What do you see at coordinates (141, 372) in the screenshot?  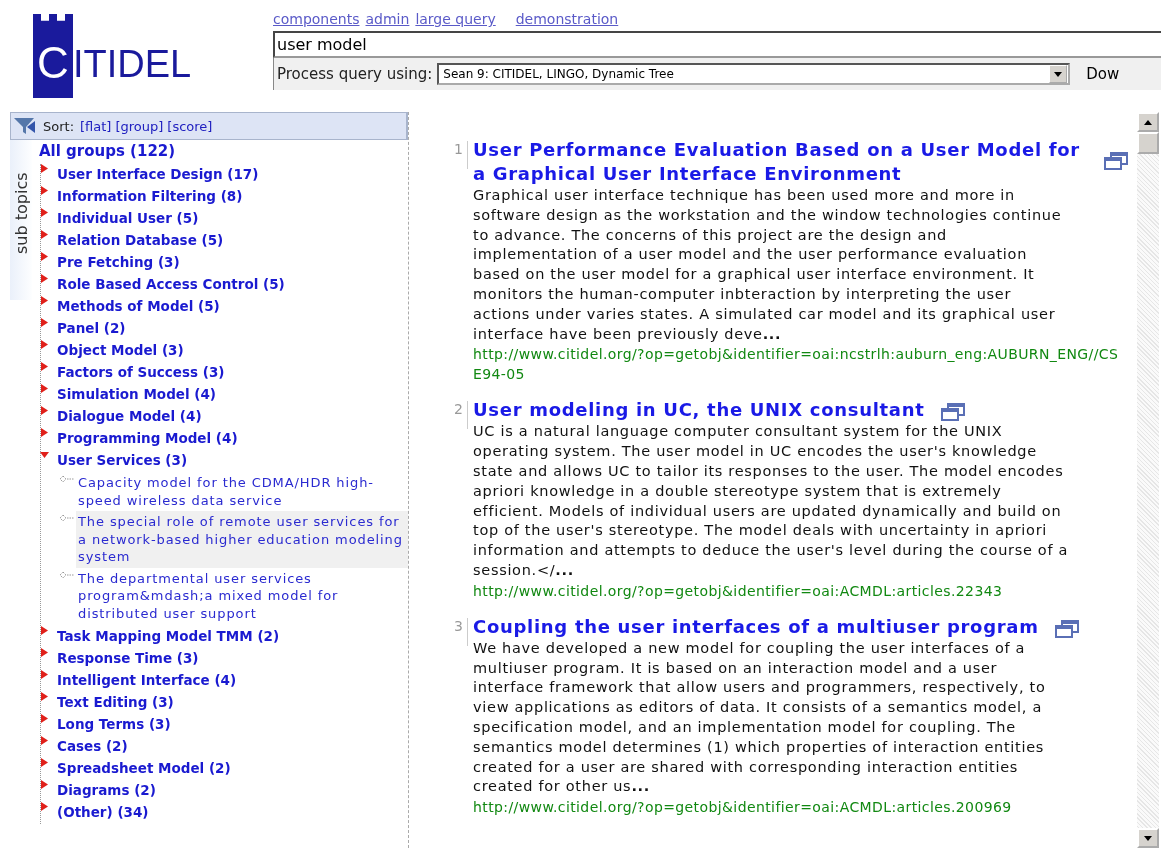 I see `topic-link: Factors of Success (3)` at bounding box center [141, 372].